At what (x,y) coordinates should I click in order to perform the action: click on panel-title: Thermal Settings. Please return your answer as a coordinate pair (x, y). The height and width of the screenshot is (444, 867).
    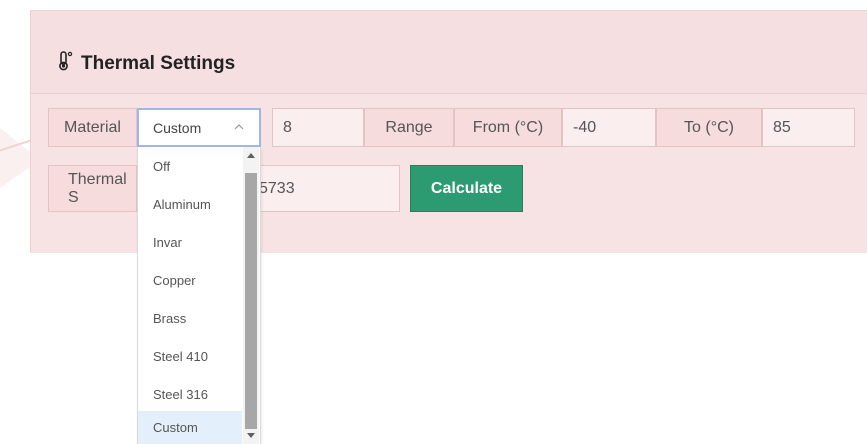
    Looking at the image, I should click on (146, 64).